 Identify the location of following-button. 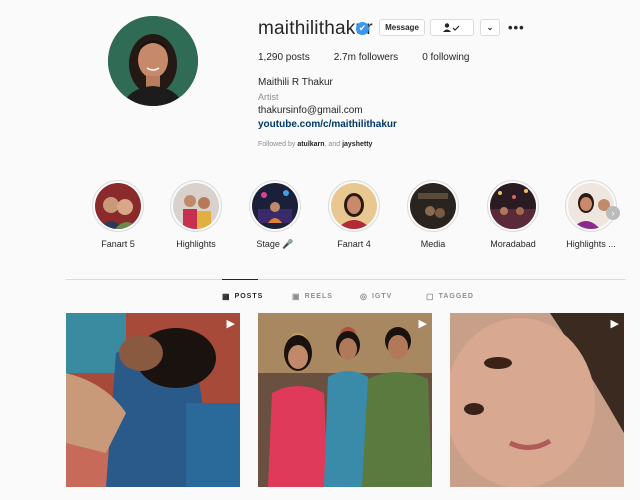
(452, 27).